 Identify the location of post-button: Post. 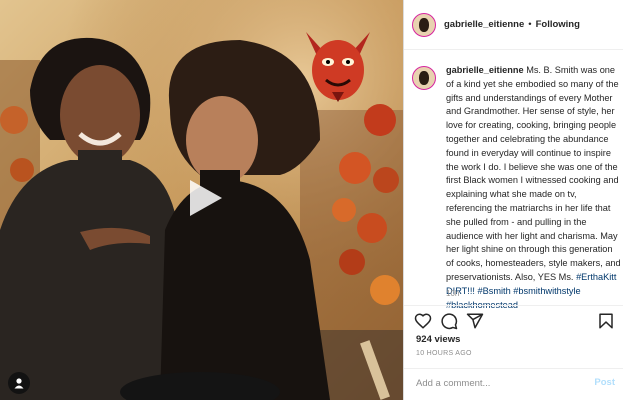
(604, 382).